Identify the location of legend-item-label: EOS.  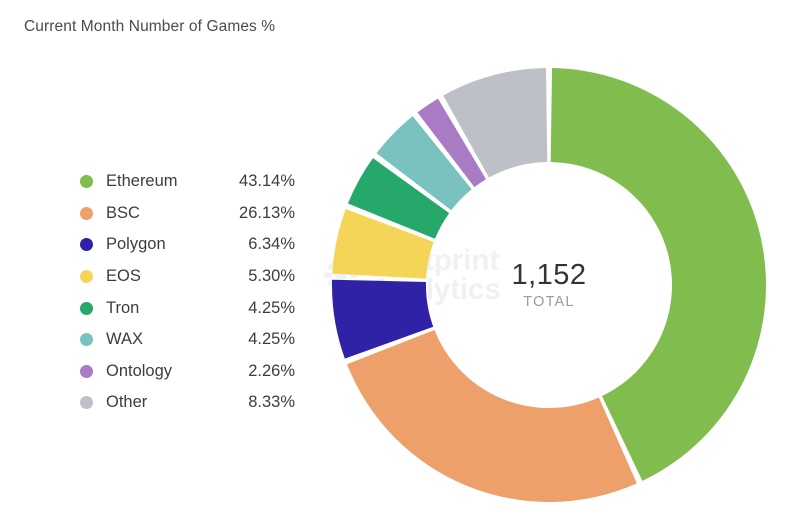
(123, 276).